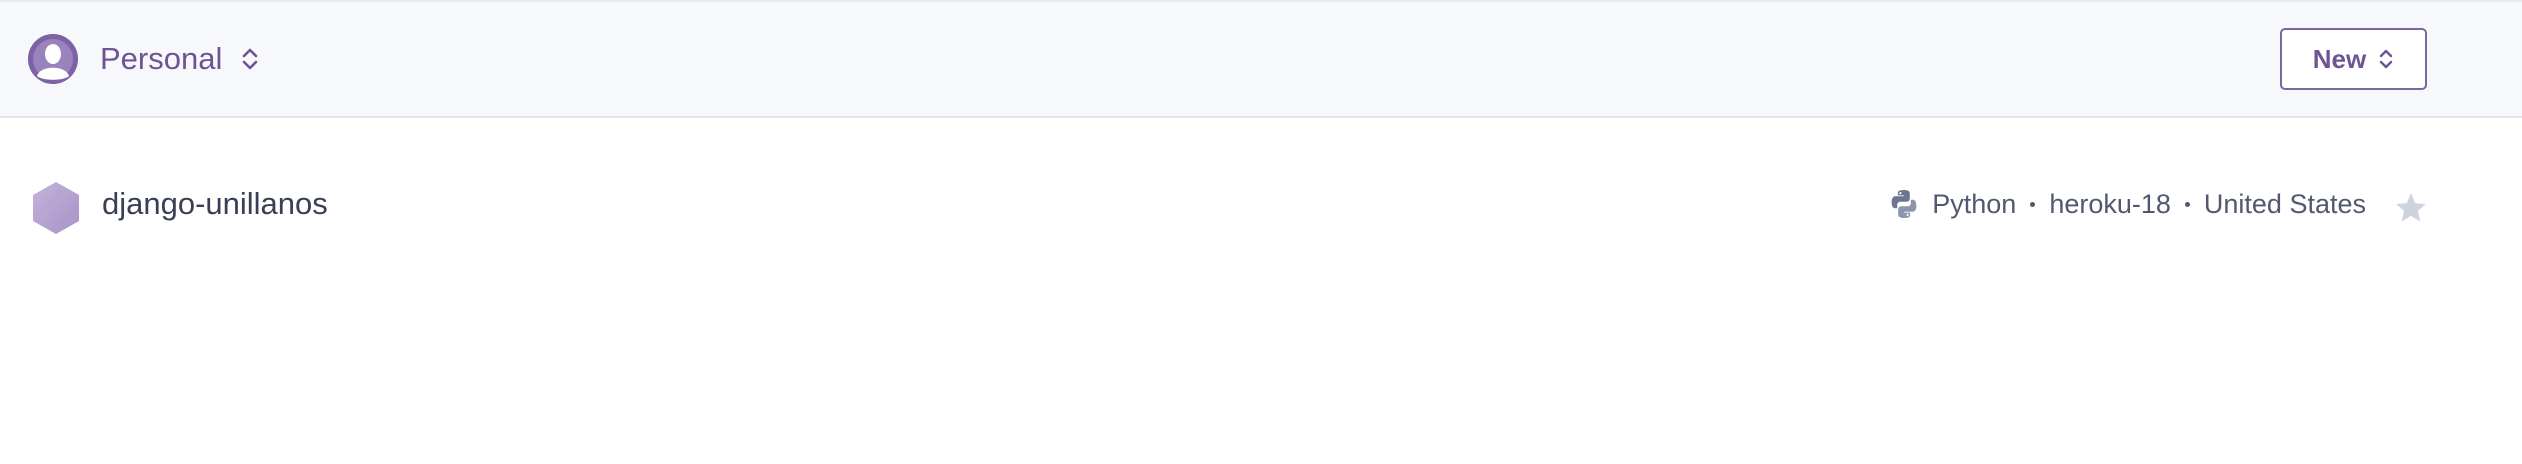  Describe the element at coordinates (215, 204) in the screenshot. I see `app-name-link: django-unillanos` at that location.